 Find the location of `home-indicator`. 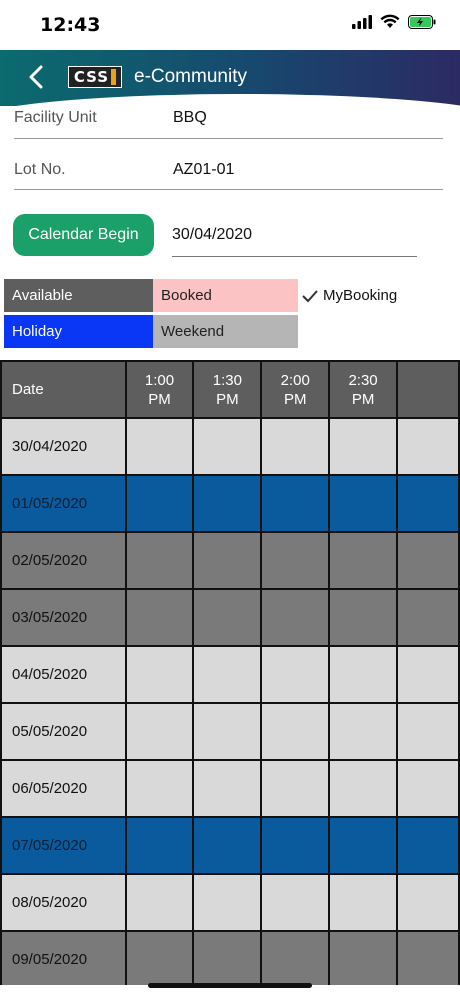

home-indicator is located at coordinates (230, 985).